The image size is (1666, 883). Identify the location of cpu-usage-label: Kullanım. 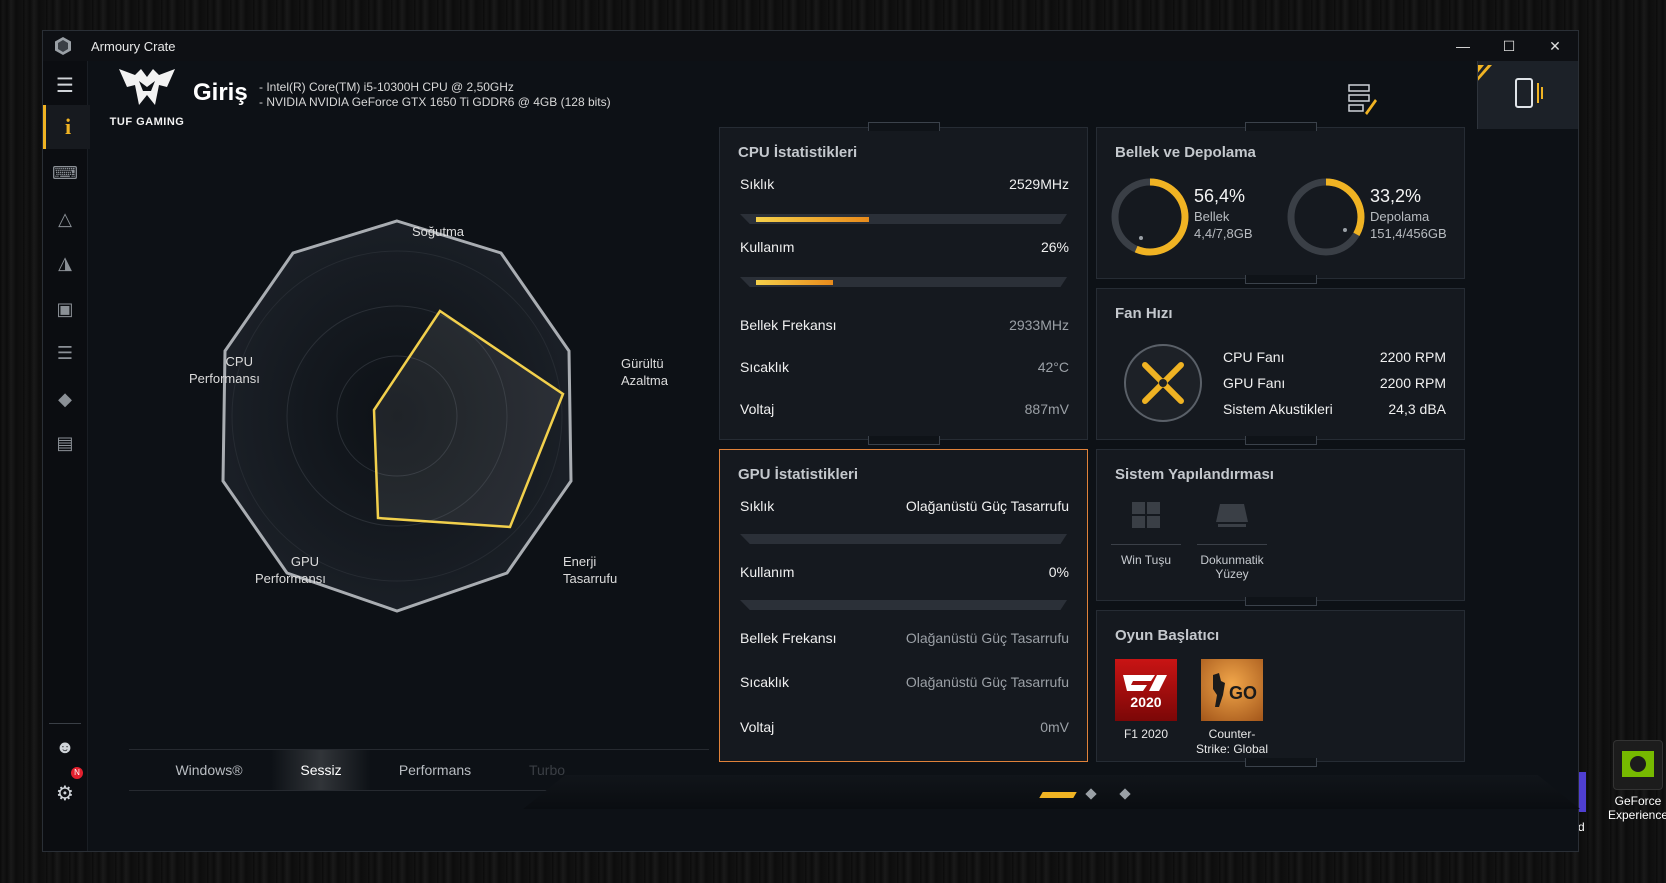
(767, 247).